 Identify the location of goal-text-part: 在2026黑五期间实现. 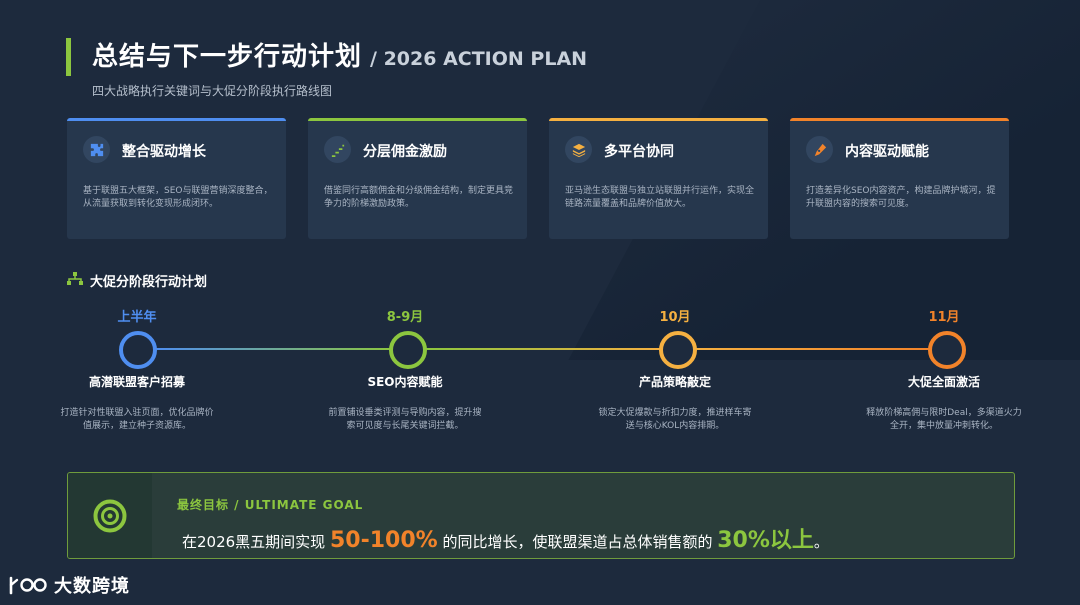
(256, 542).